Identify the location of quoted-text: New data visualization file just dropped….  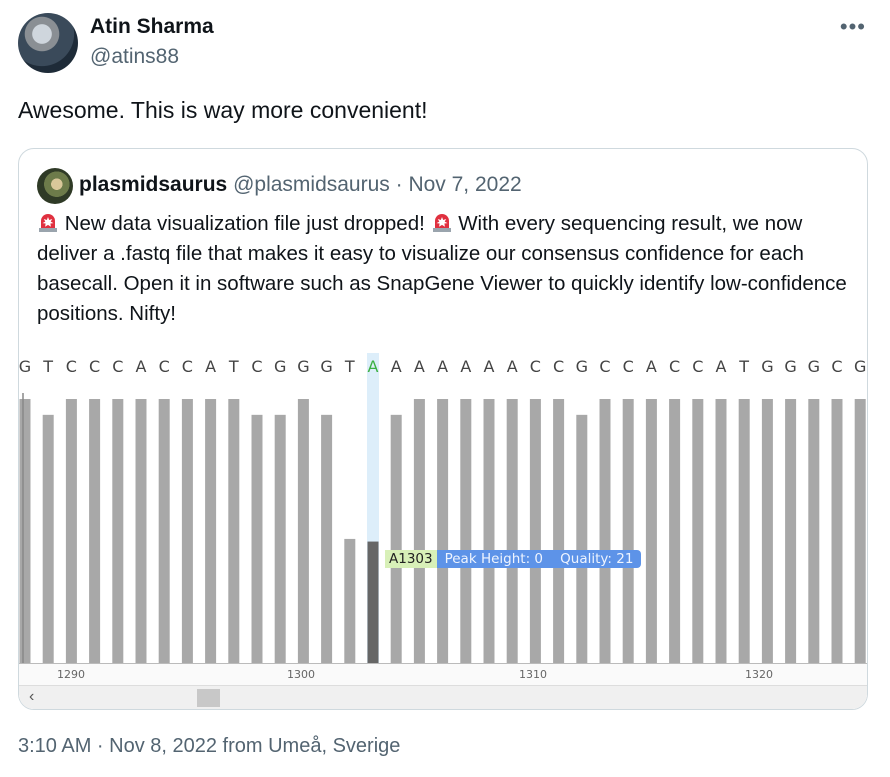
(444, 269).